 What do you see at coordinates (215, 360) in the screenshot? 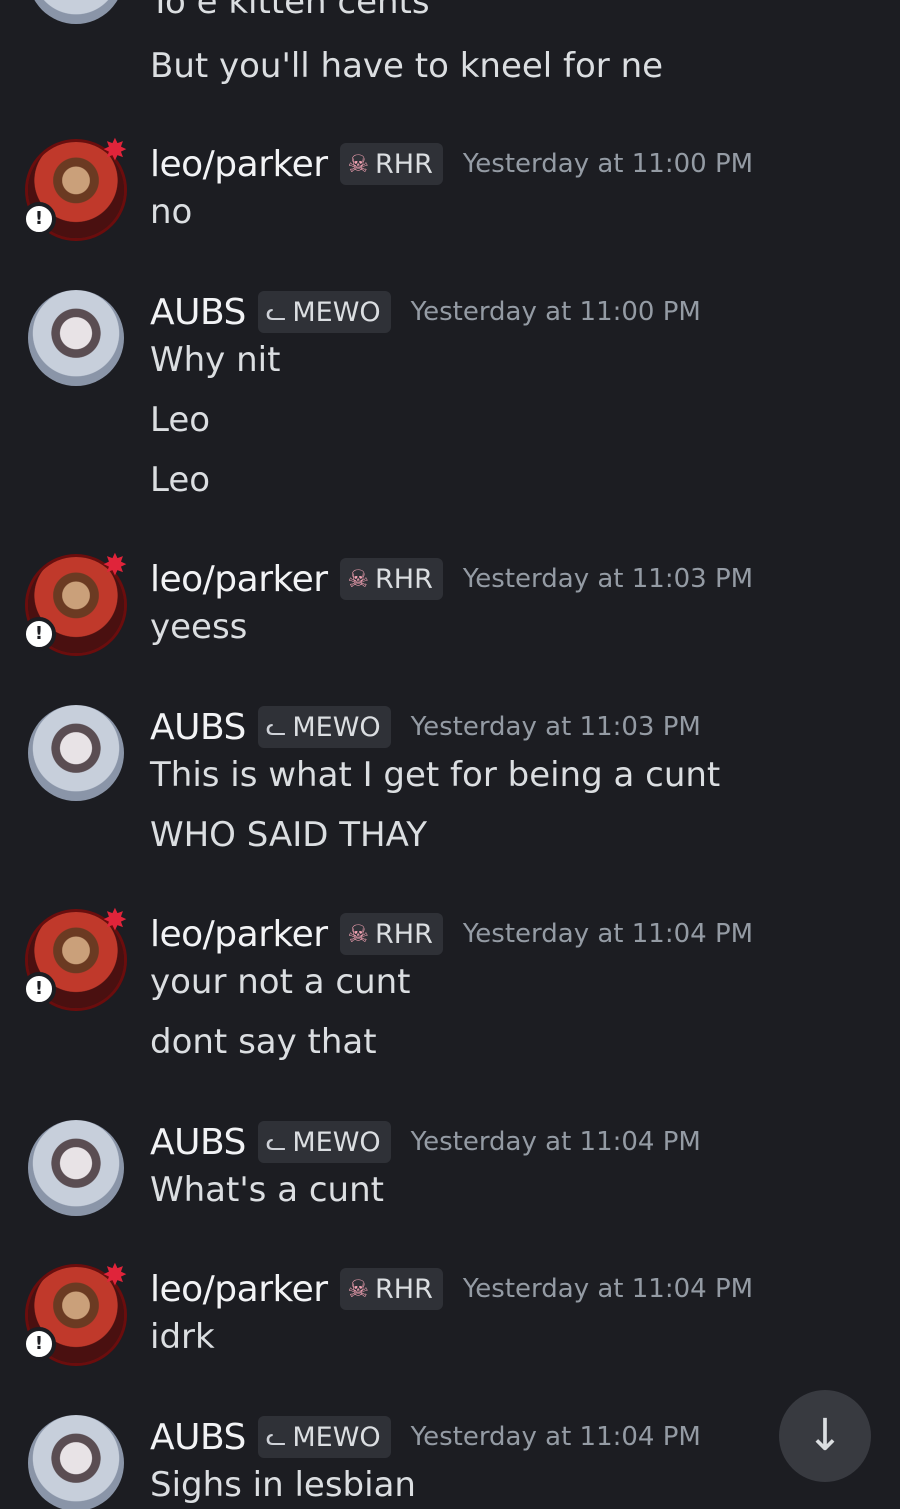
I see `message-line: Why nit` at bounding box center [215, 360].